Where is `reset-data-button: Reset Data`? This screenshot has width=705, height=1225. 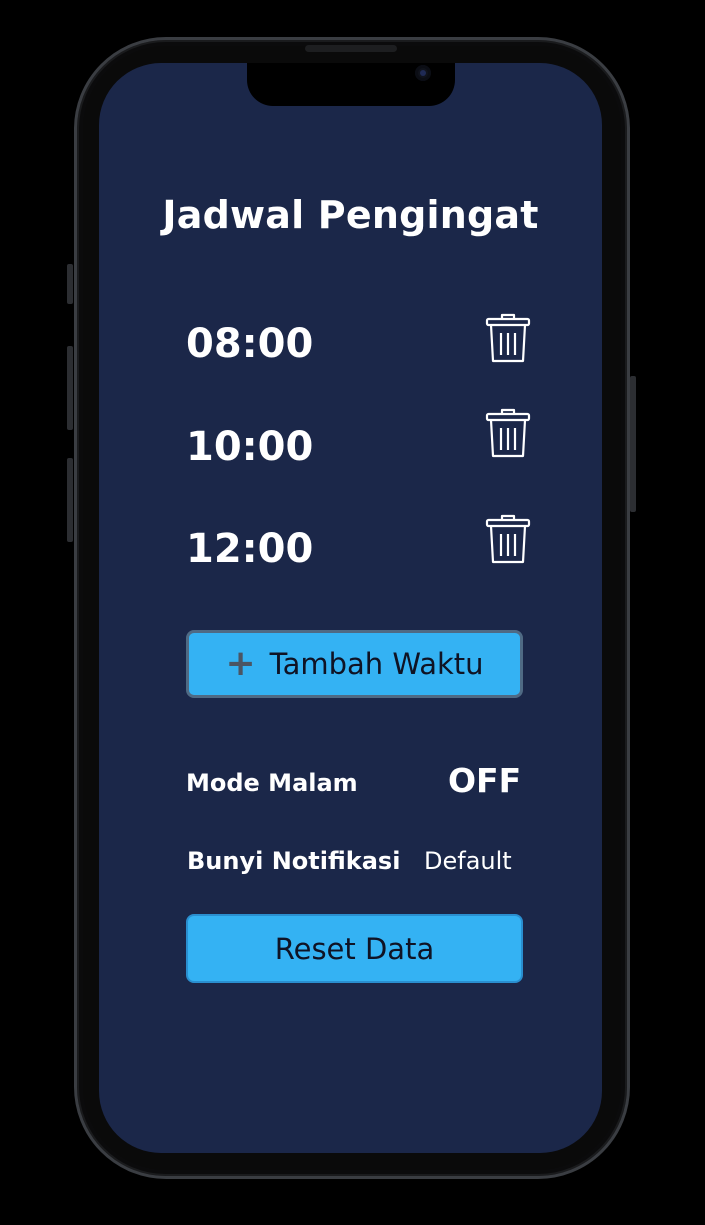
reset-data-button: Reset Data is located at coordinates (354, 948).